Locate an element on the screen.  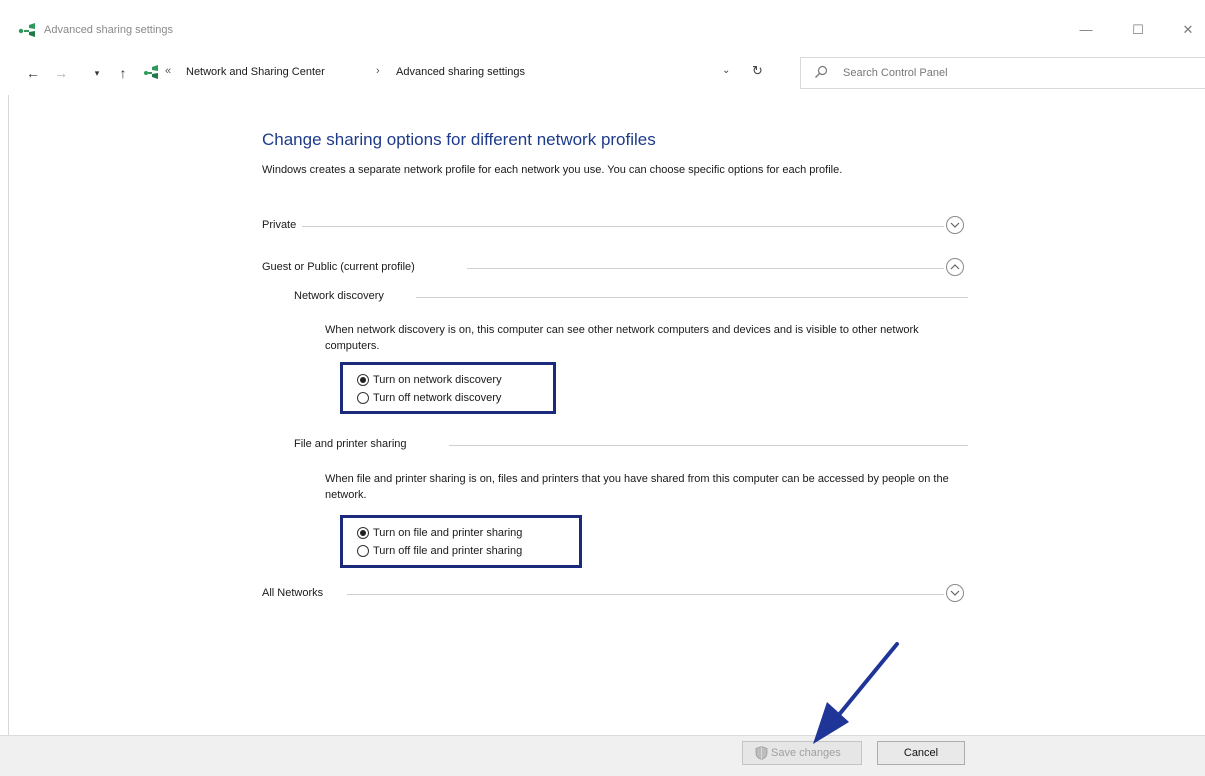
profile-all-networks-header: All Networks is located at coordinates (618, 594).